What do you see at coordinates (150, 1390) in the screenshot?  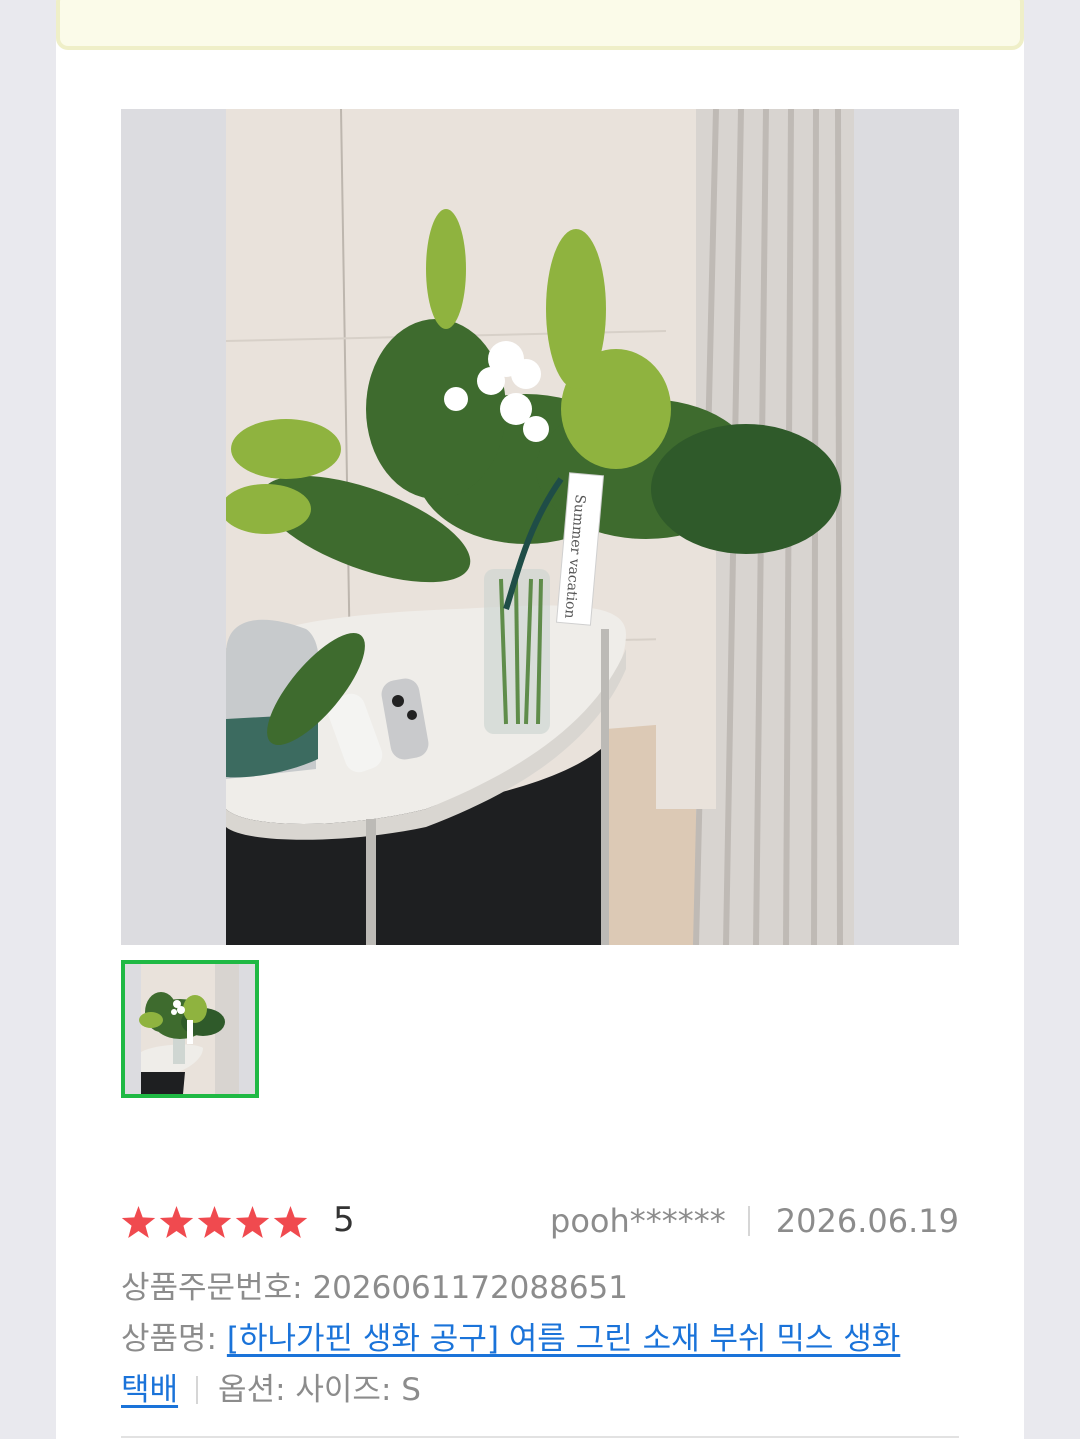 I see `product-name-line2: 택배` at bounding box center [150, 1390].